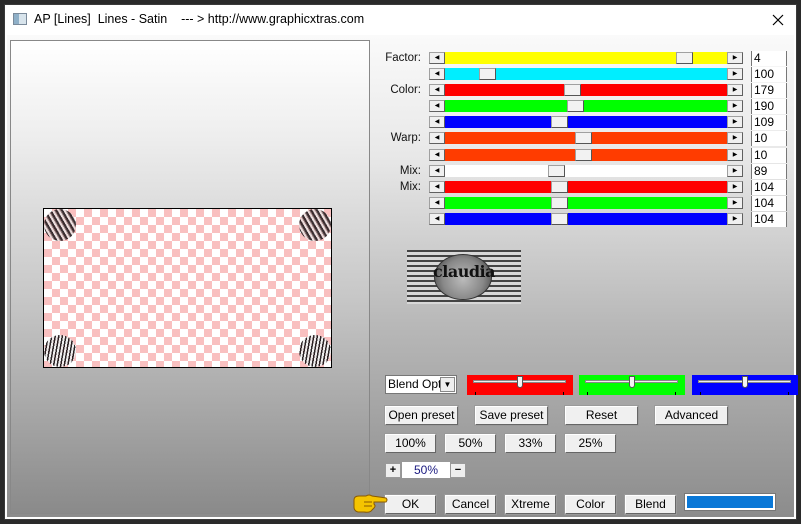 This screenshot has height=524, width=801. Describe the element at coordinates (470, 443) in the screenshot. I see `zoom-50-button: 50%` at that location.